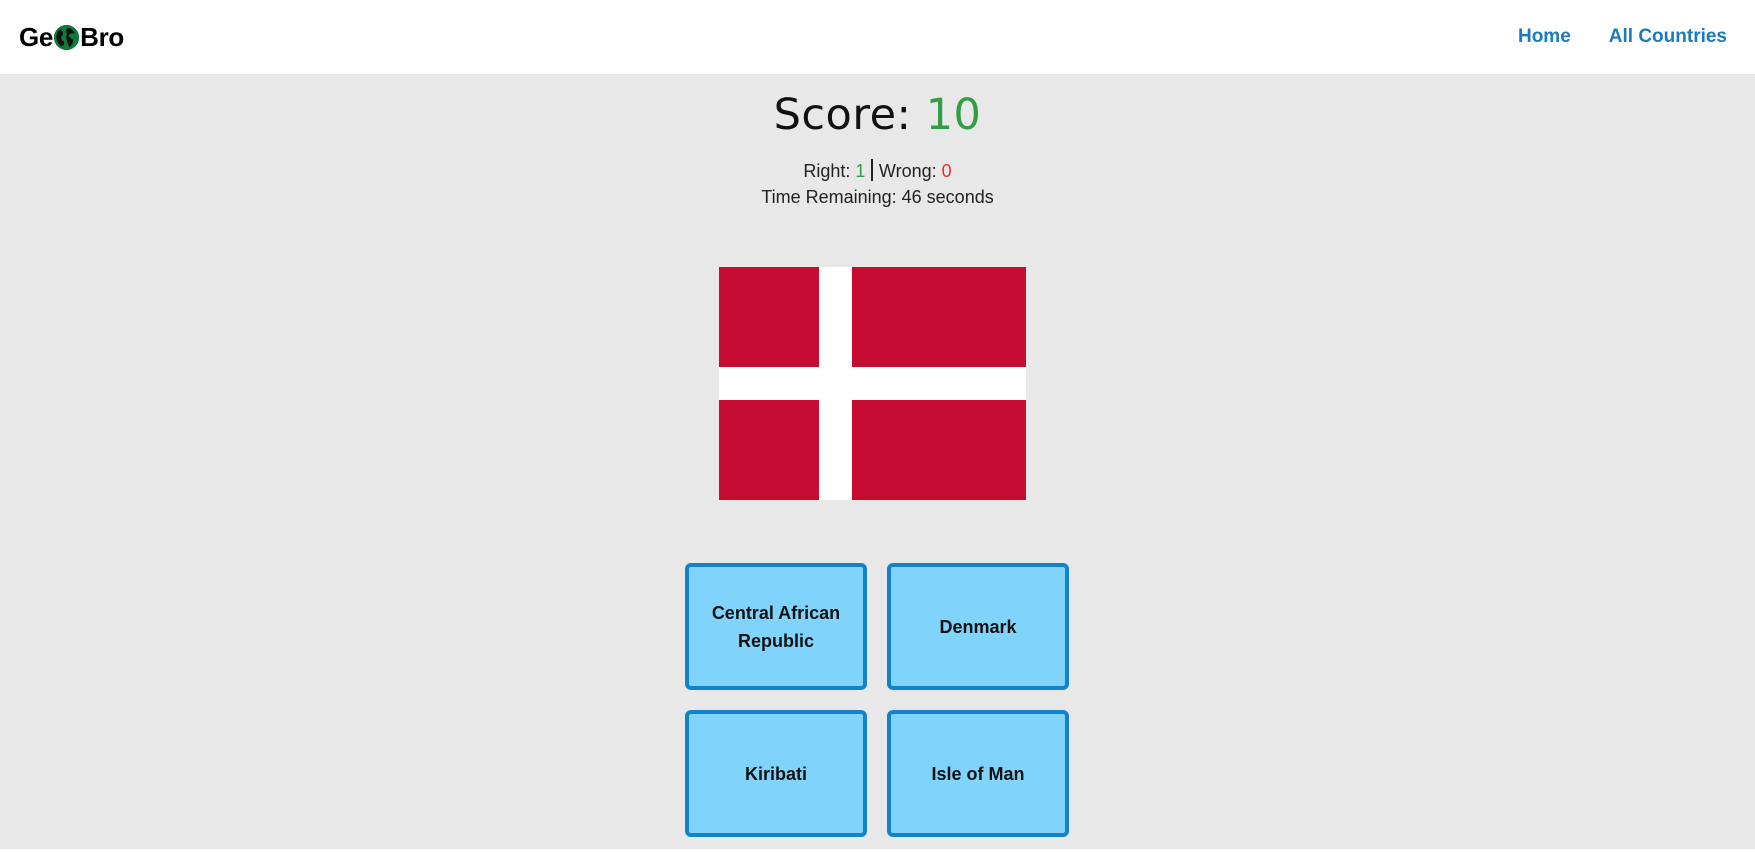 The height and width of the screenshot is (852, 1755). What do you see at coordinates (842, 115) in the screenshot?
I see `score-label: Score:` at bounding box center [842, 115].